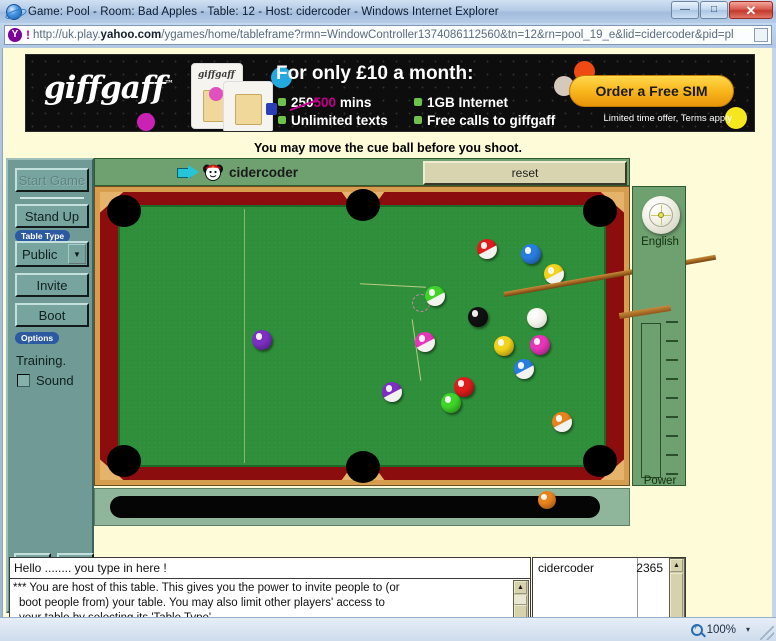  What do you see at coordinates (375, 73) in the screenshot?
I see `ad-headline: For only £10 a month:` at bounding box center [375, 73].